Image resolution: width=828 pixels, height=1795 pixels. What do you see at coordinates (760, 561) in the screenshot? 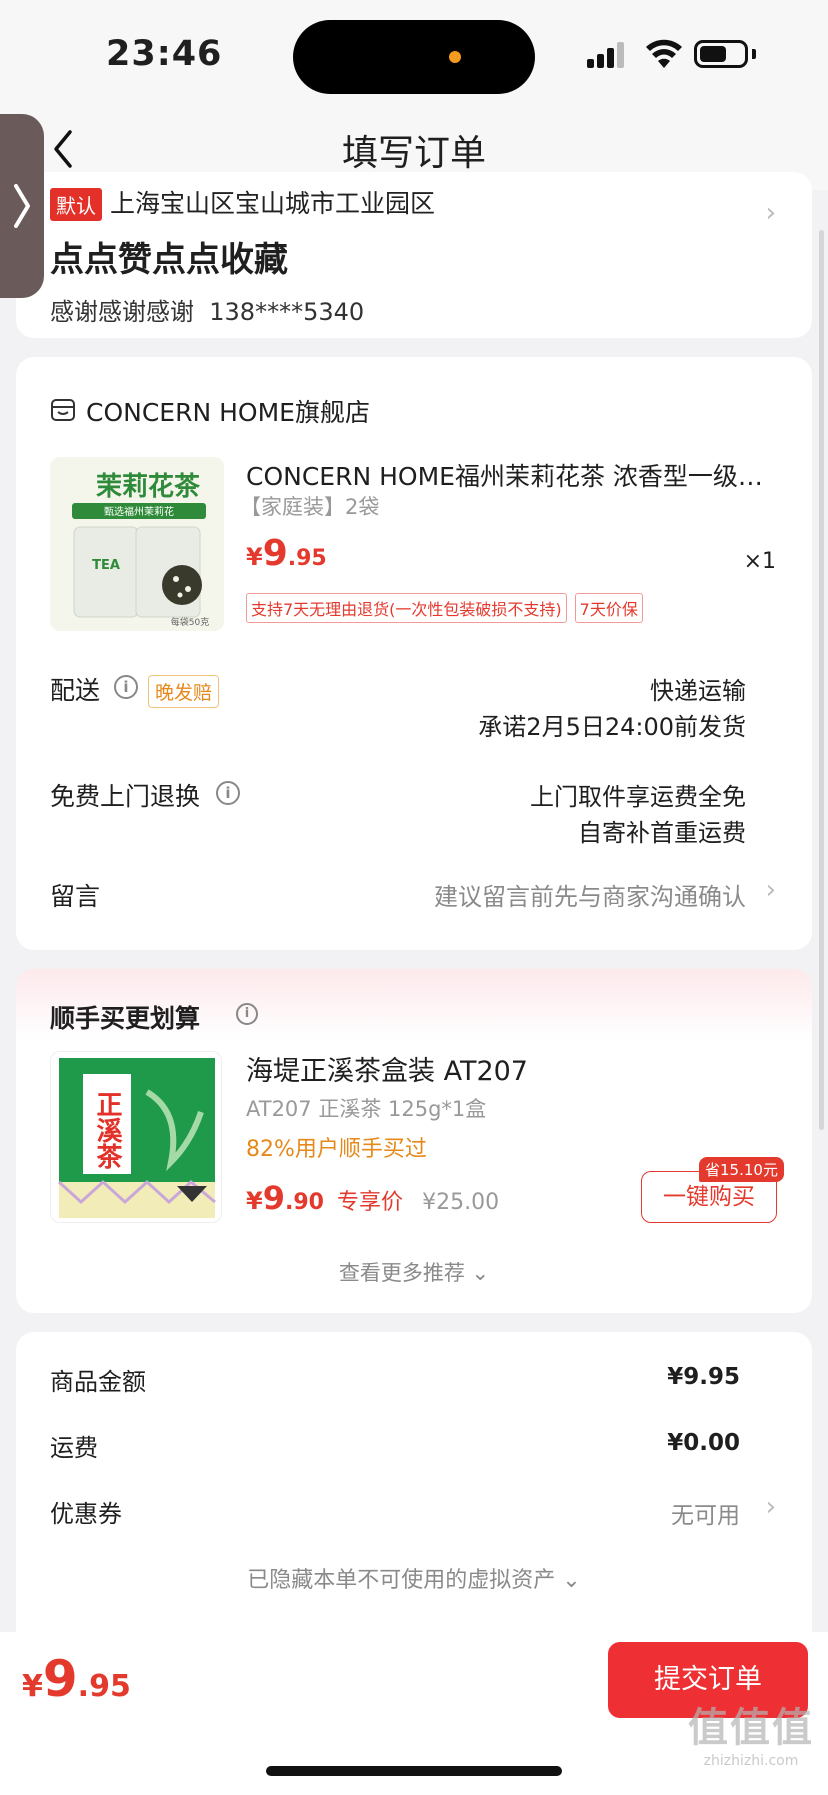
I see `product-quantity: ×1` at bounding box center [760, 561].